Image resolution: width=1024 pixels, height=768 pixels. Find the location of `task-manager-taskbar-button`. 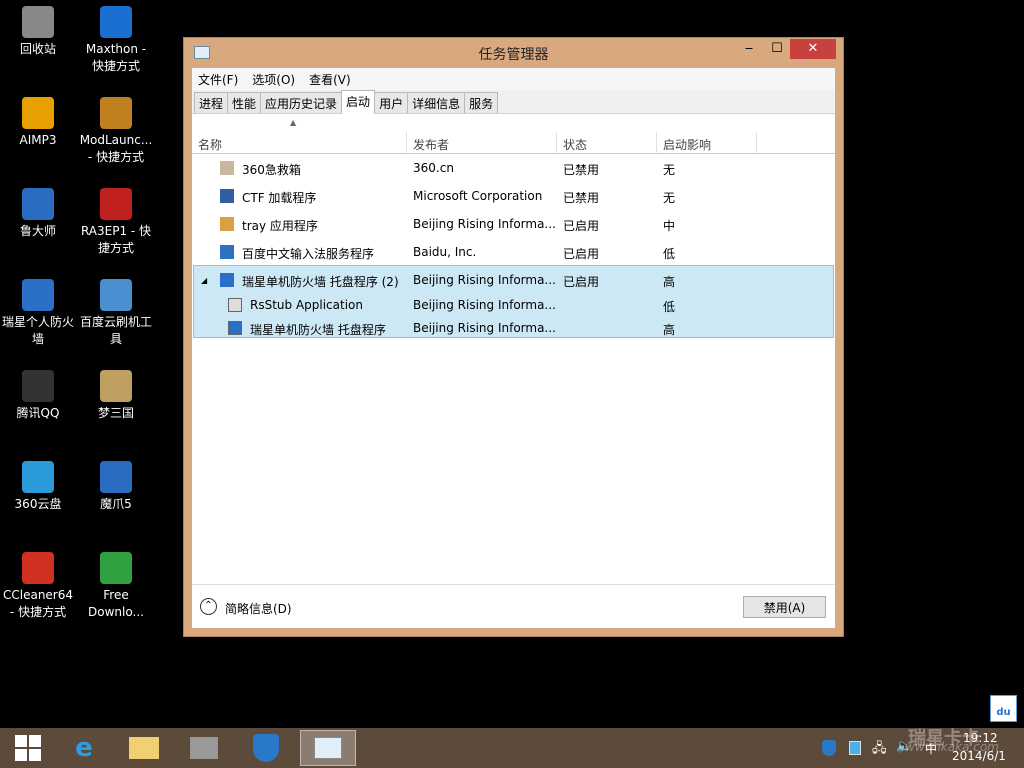

task-manager-taskbar-button is located at coordinates (328, 748).